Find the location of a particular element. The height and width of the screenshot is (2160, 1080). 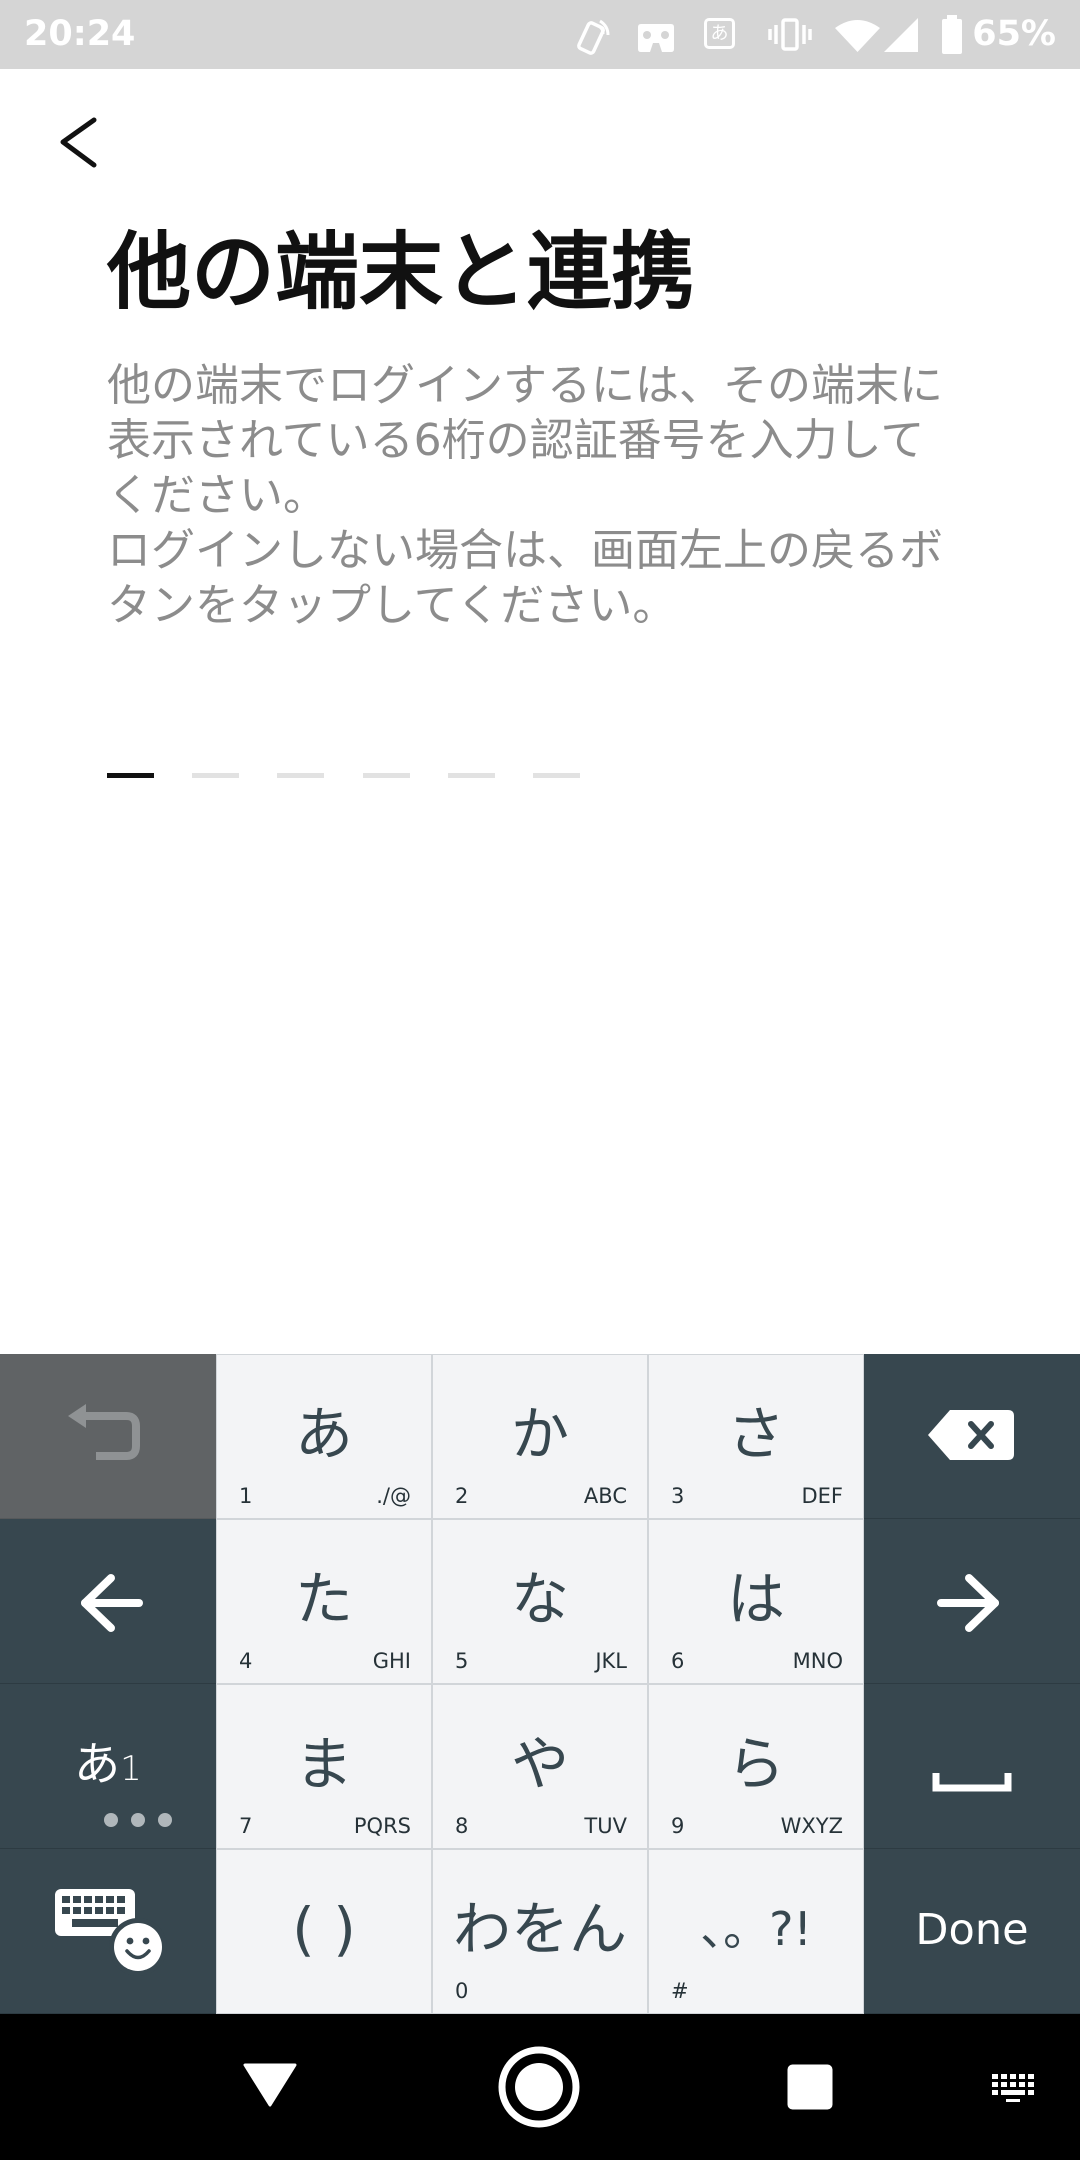

key-ya: や 8 TUV is located at coordinates (540, 1766).